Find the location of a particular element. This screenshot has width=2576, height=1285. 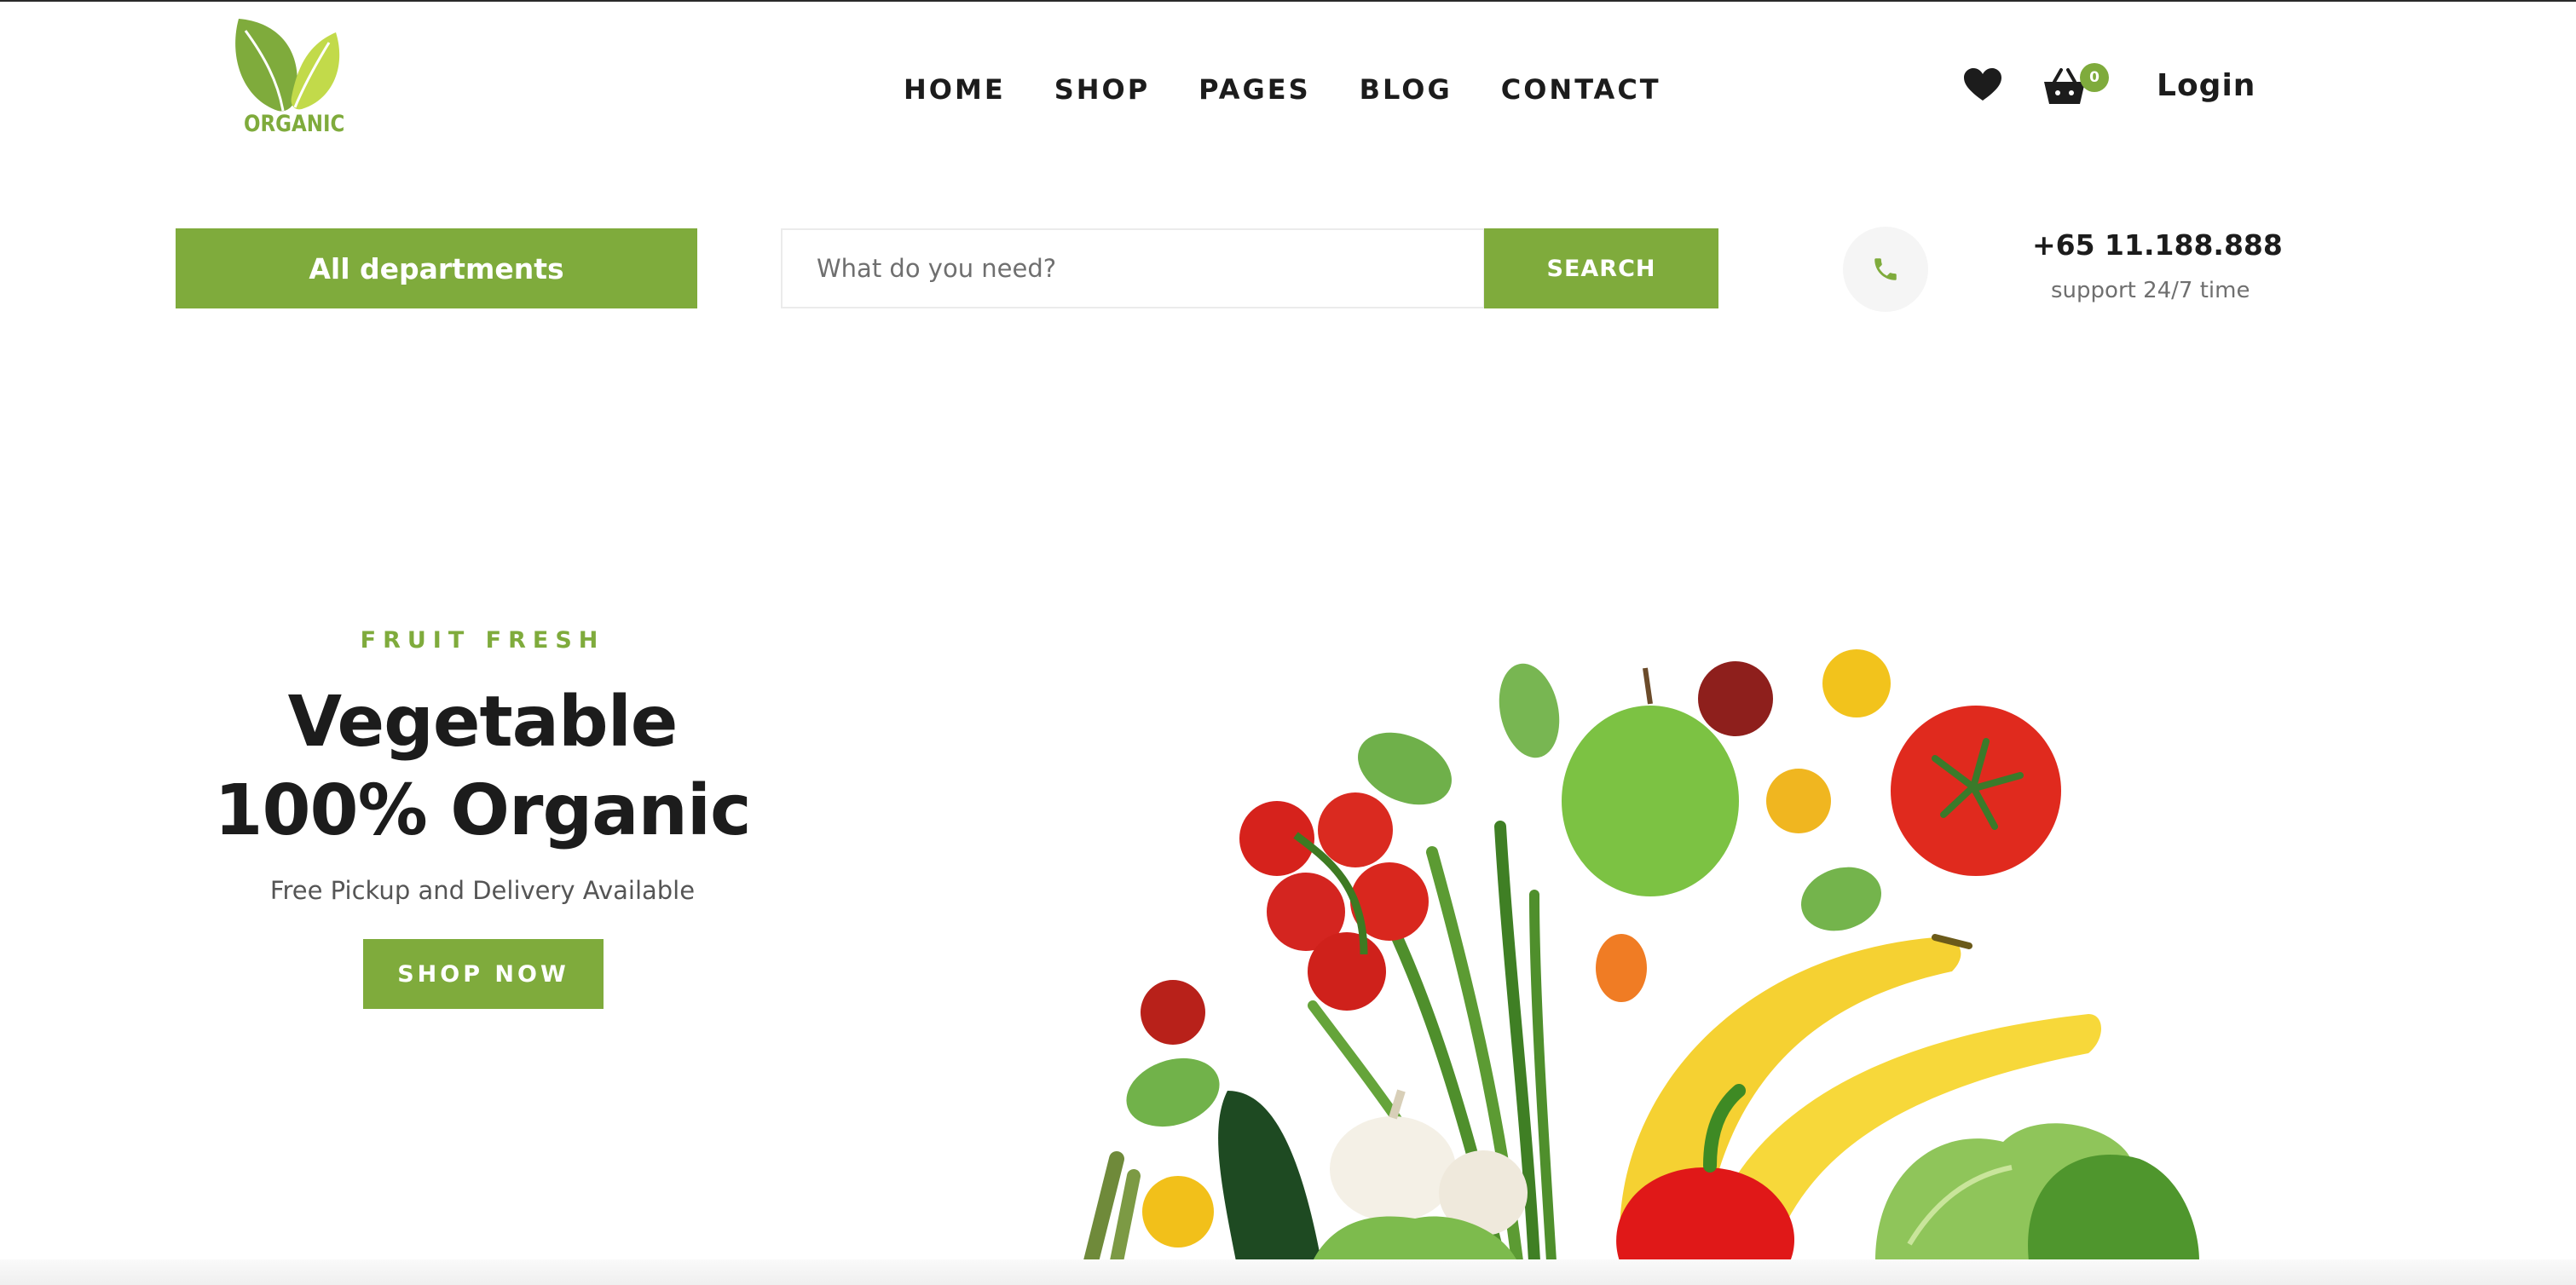

window-top-border is located at coordinates (1288, 1).